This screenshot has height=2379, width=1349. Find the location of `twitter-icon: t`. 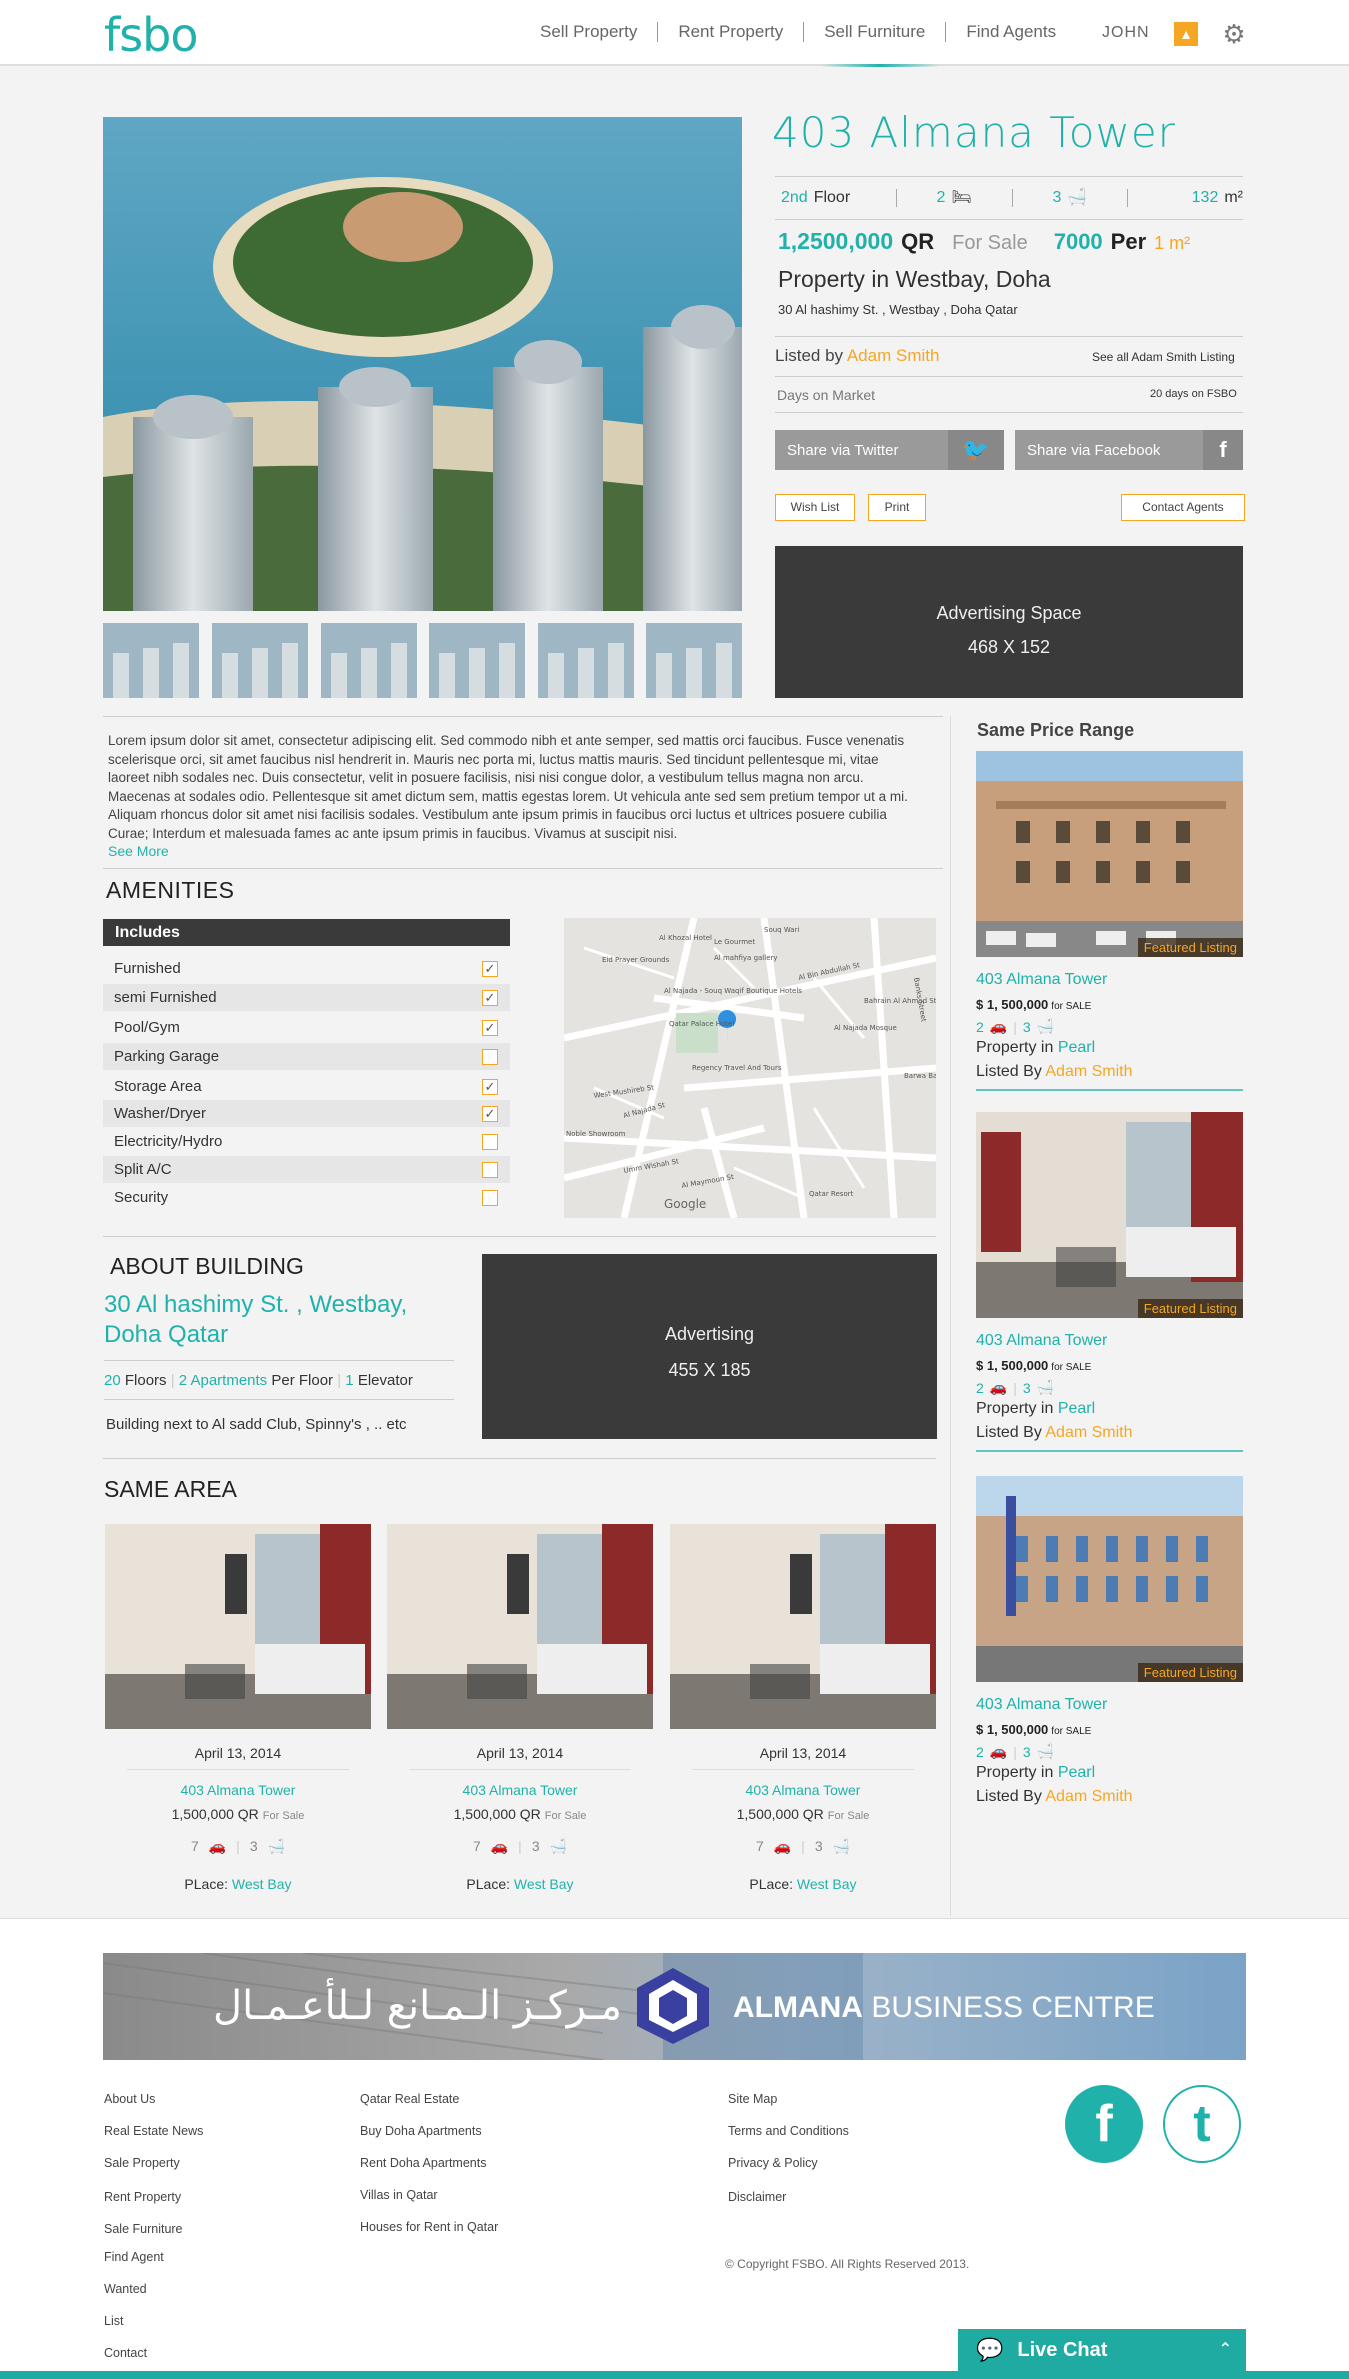

twitter-icon: t is located at coordinates (1202, 2124).